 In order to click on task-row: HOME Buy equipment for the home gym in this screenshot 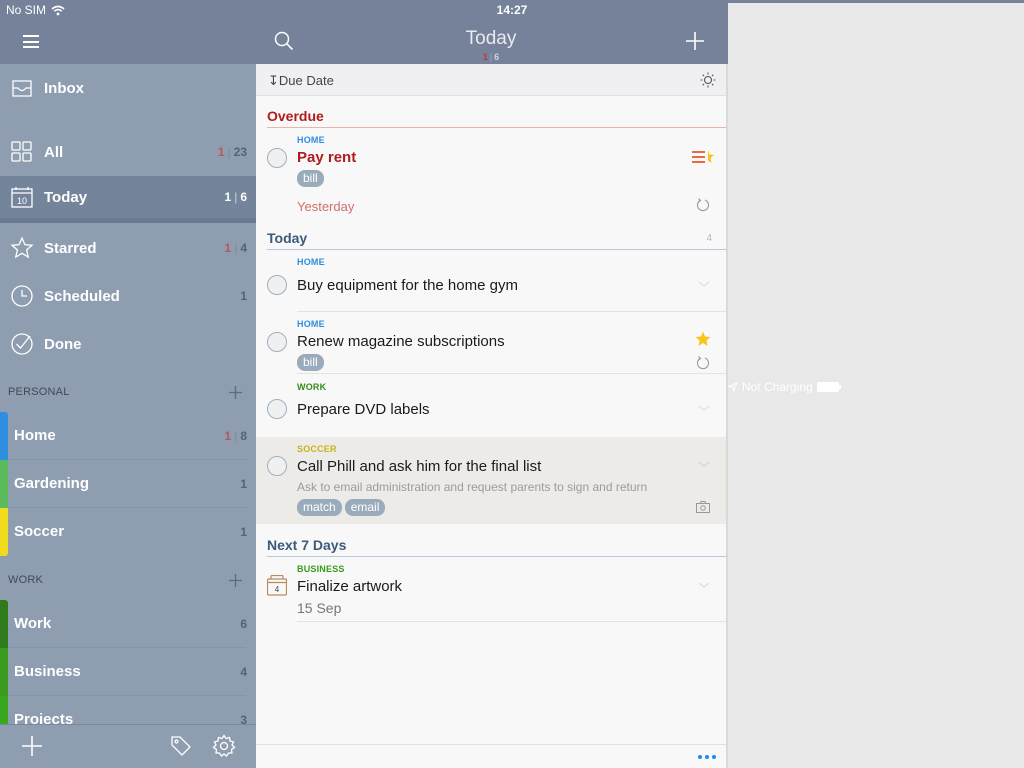, I will do `click(491, 281)`.